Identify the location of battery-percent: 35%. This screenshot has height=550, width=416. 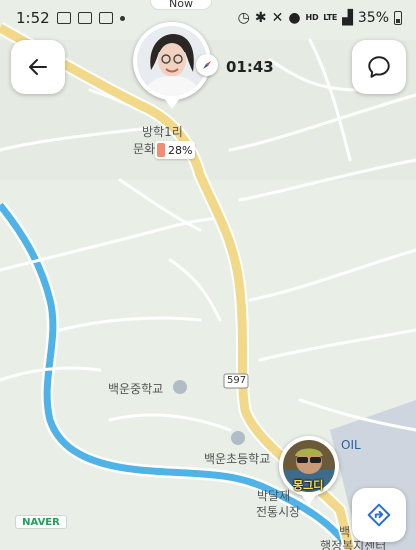
(373, 18).